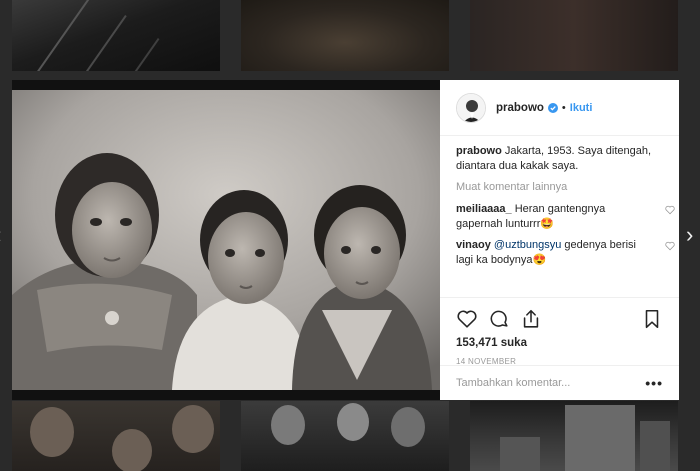 The image size is (700, 471). Describe the element at coordinates (0, 235) in the screenshot. I see `previous-post-arrow-icon: ‹` at that location.